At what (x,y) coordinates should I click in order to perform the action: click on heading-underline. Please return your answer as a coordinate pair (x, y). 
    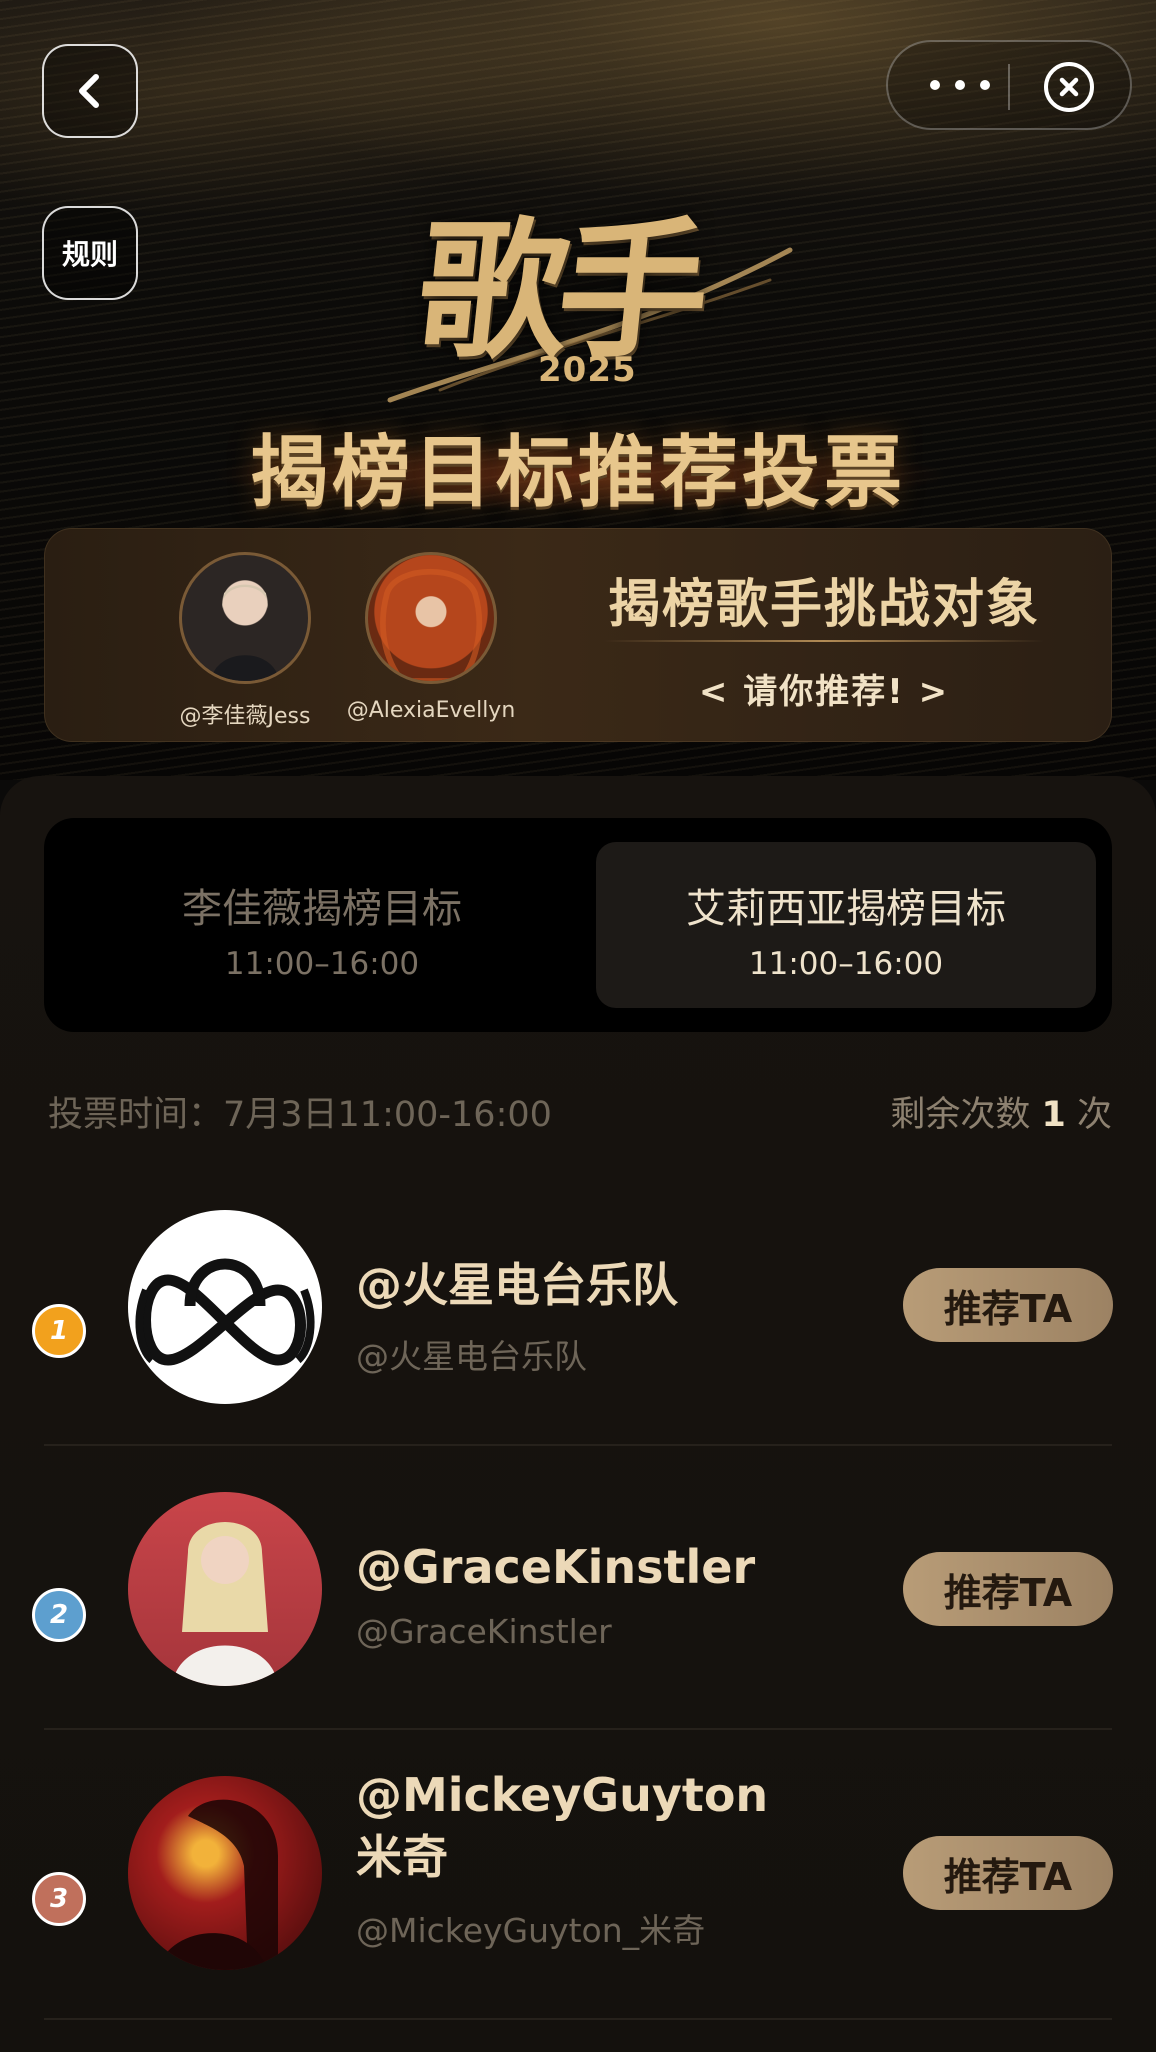
    Looking at the image, I should click on (824, 641).